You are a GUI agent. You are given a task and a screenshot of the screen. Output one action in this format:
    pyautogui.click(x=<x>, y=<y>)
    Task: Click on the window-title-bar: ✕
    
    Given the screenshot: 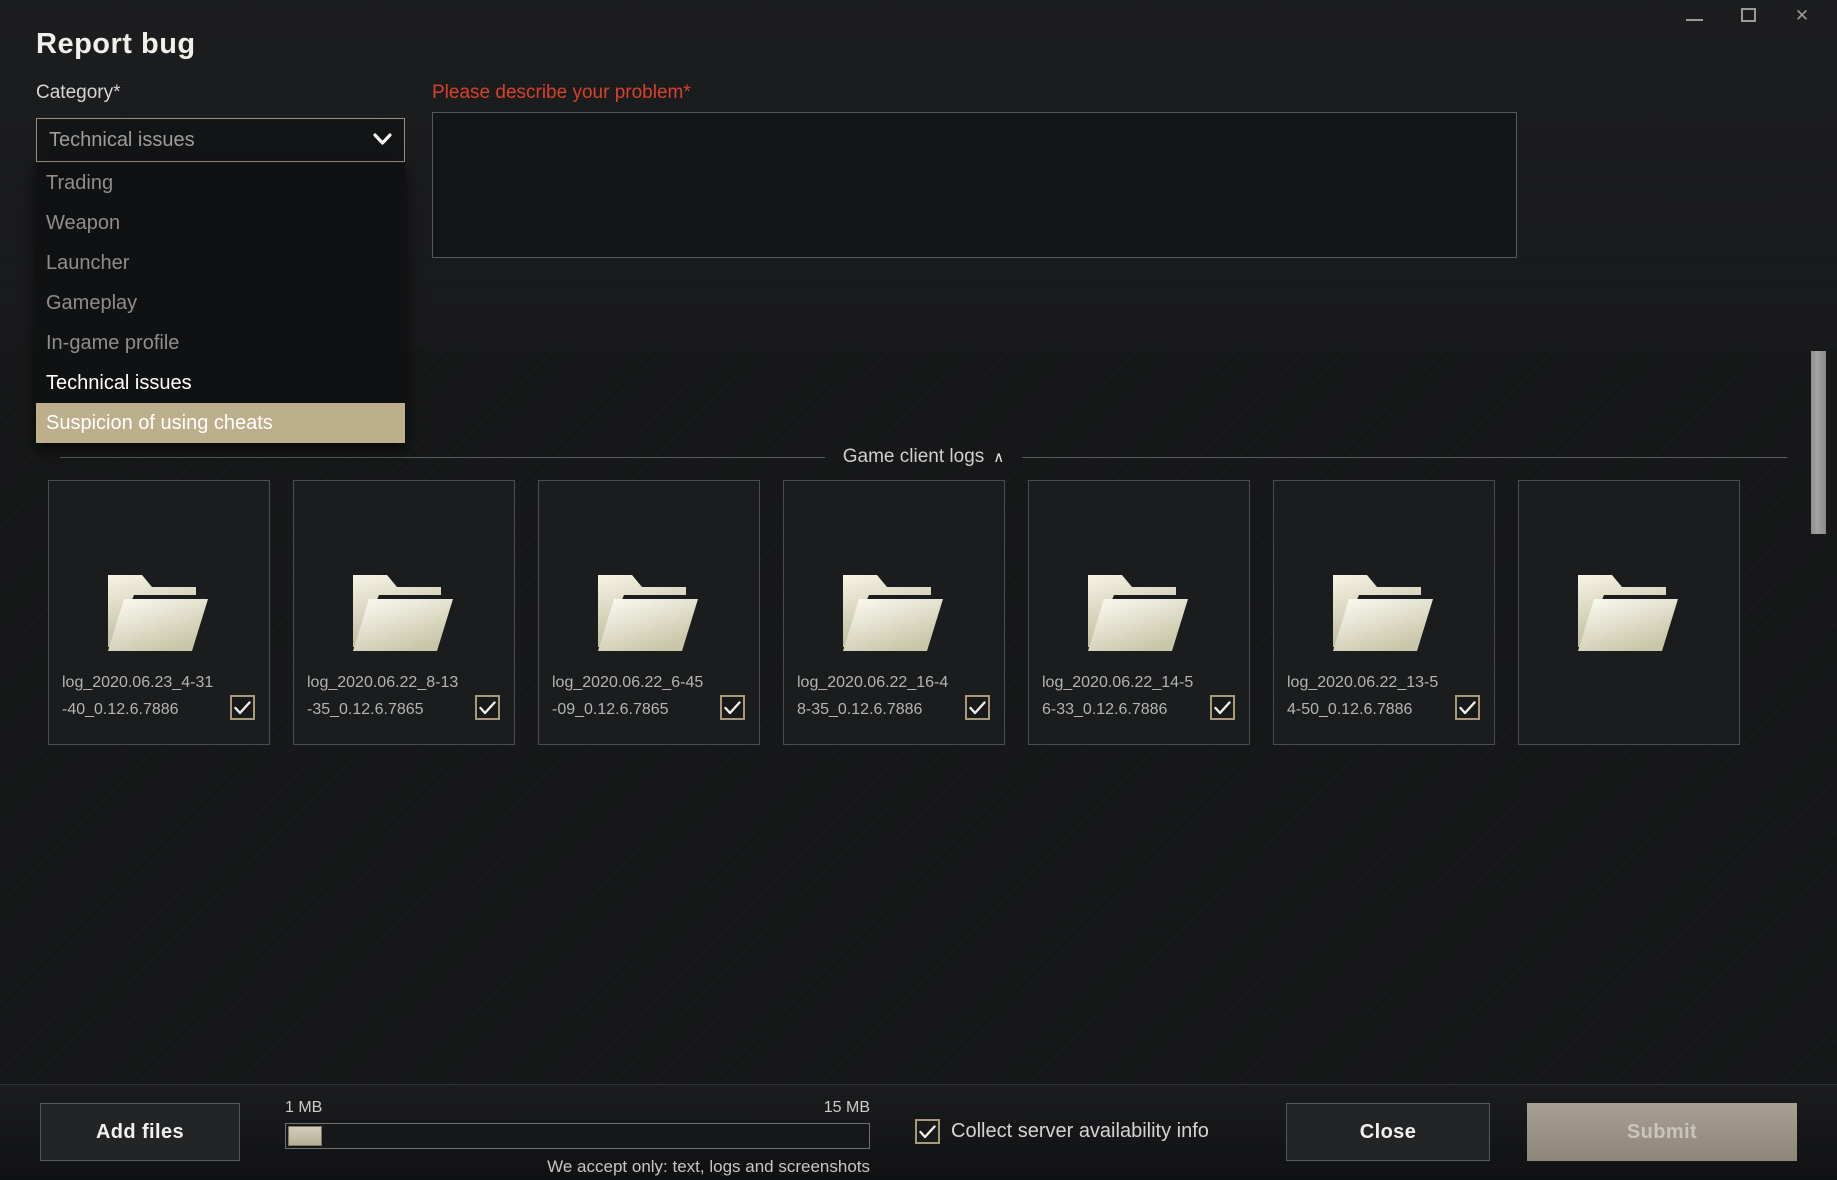 What is the action you would take?
    pyautogui.click(x=918, y=15)
    